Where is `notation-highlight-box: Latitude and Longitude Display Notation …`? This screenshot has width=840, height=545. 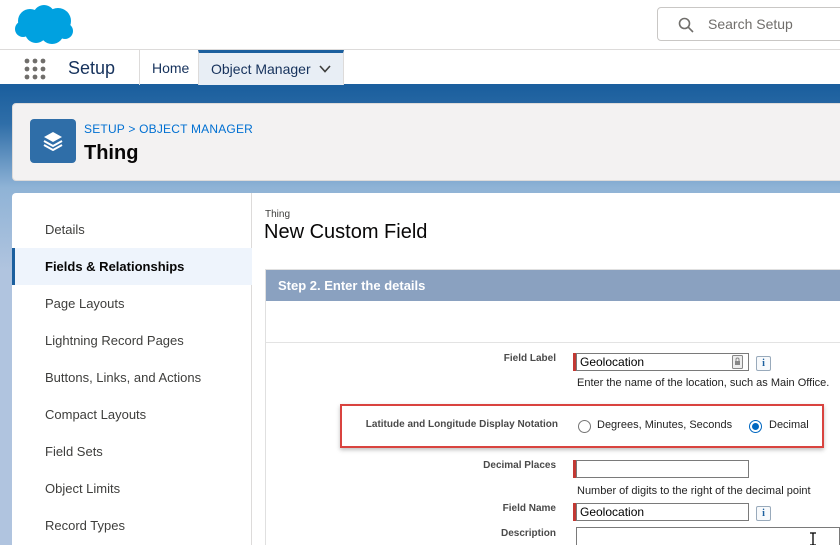
notation-highlight-box: Latitude and Longitude Display Notation … is located at coordinates (582, 426).